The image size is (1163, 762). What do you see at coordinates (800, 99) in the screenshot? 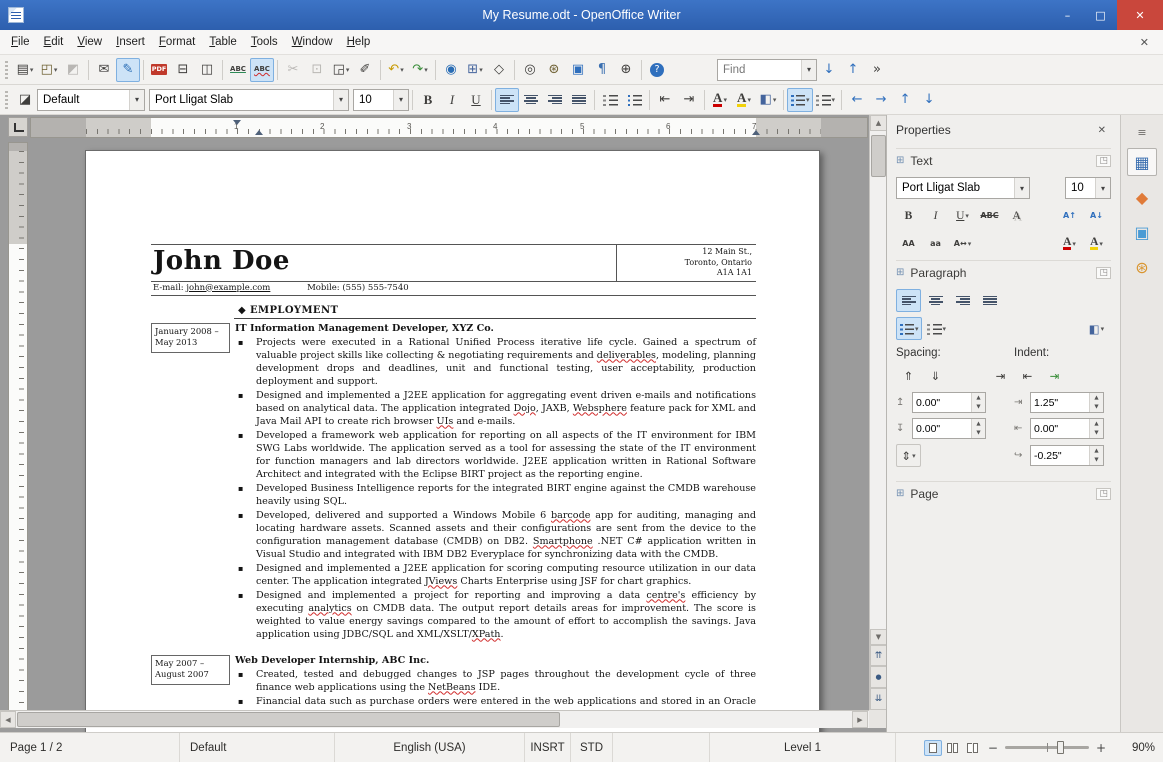
I see `bullets-toggle-button: ▾` at bounding box center [800, 99].